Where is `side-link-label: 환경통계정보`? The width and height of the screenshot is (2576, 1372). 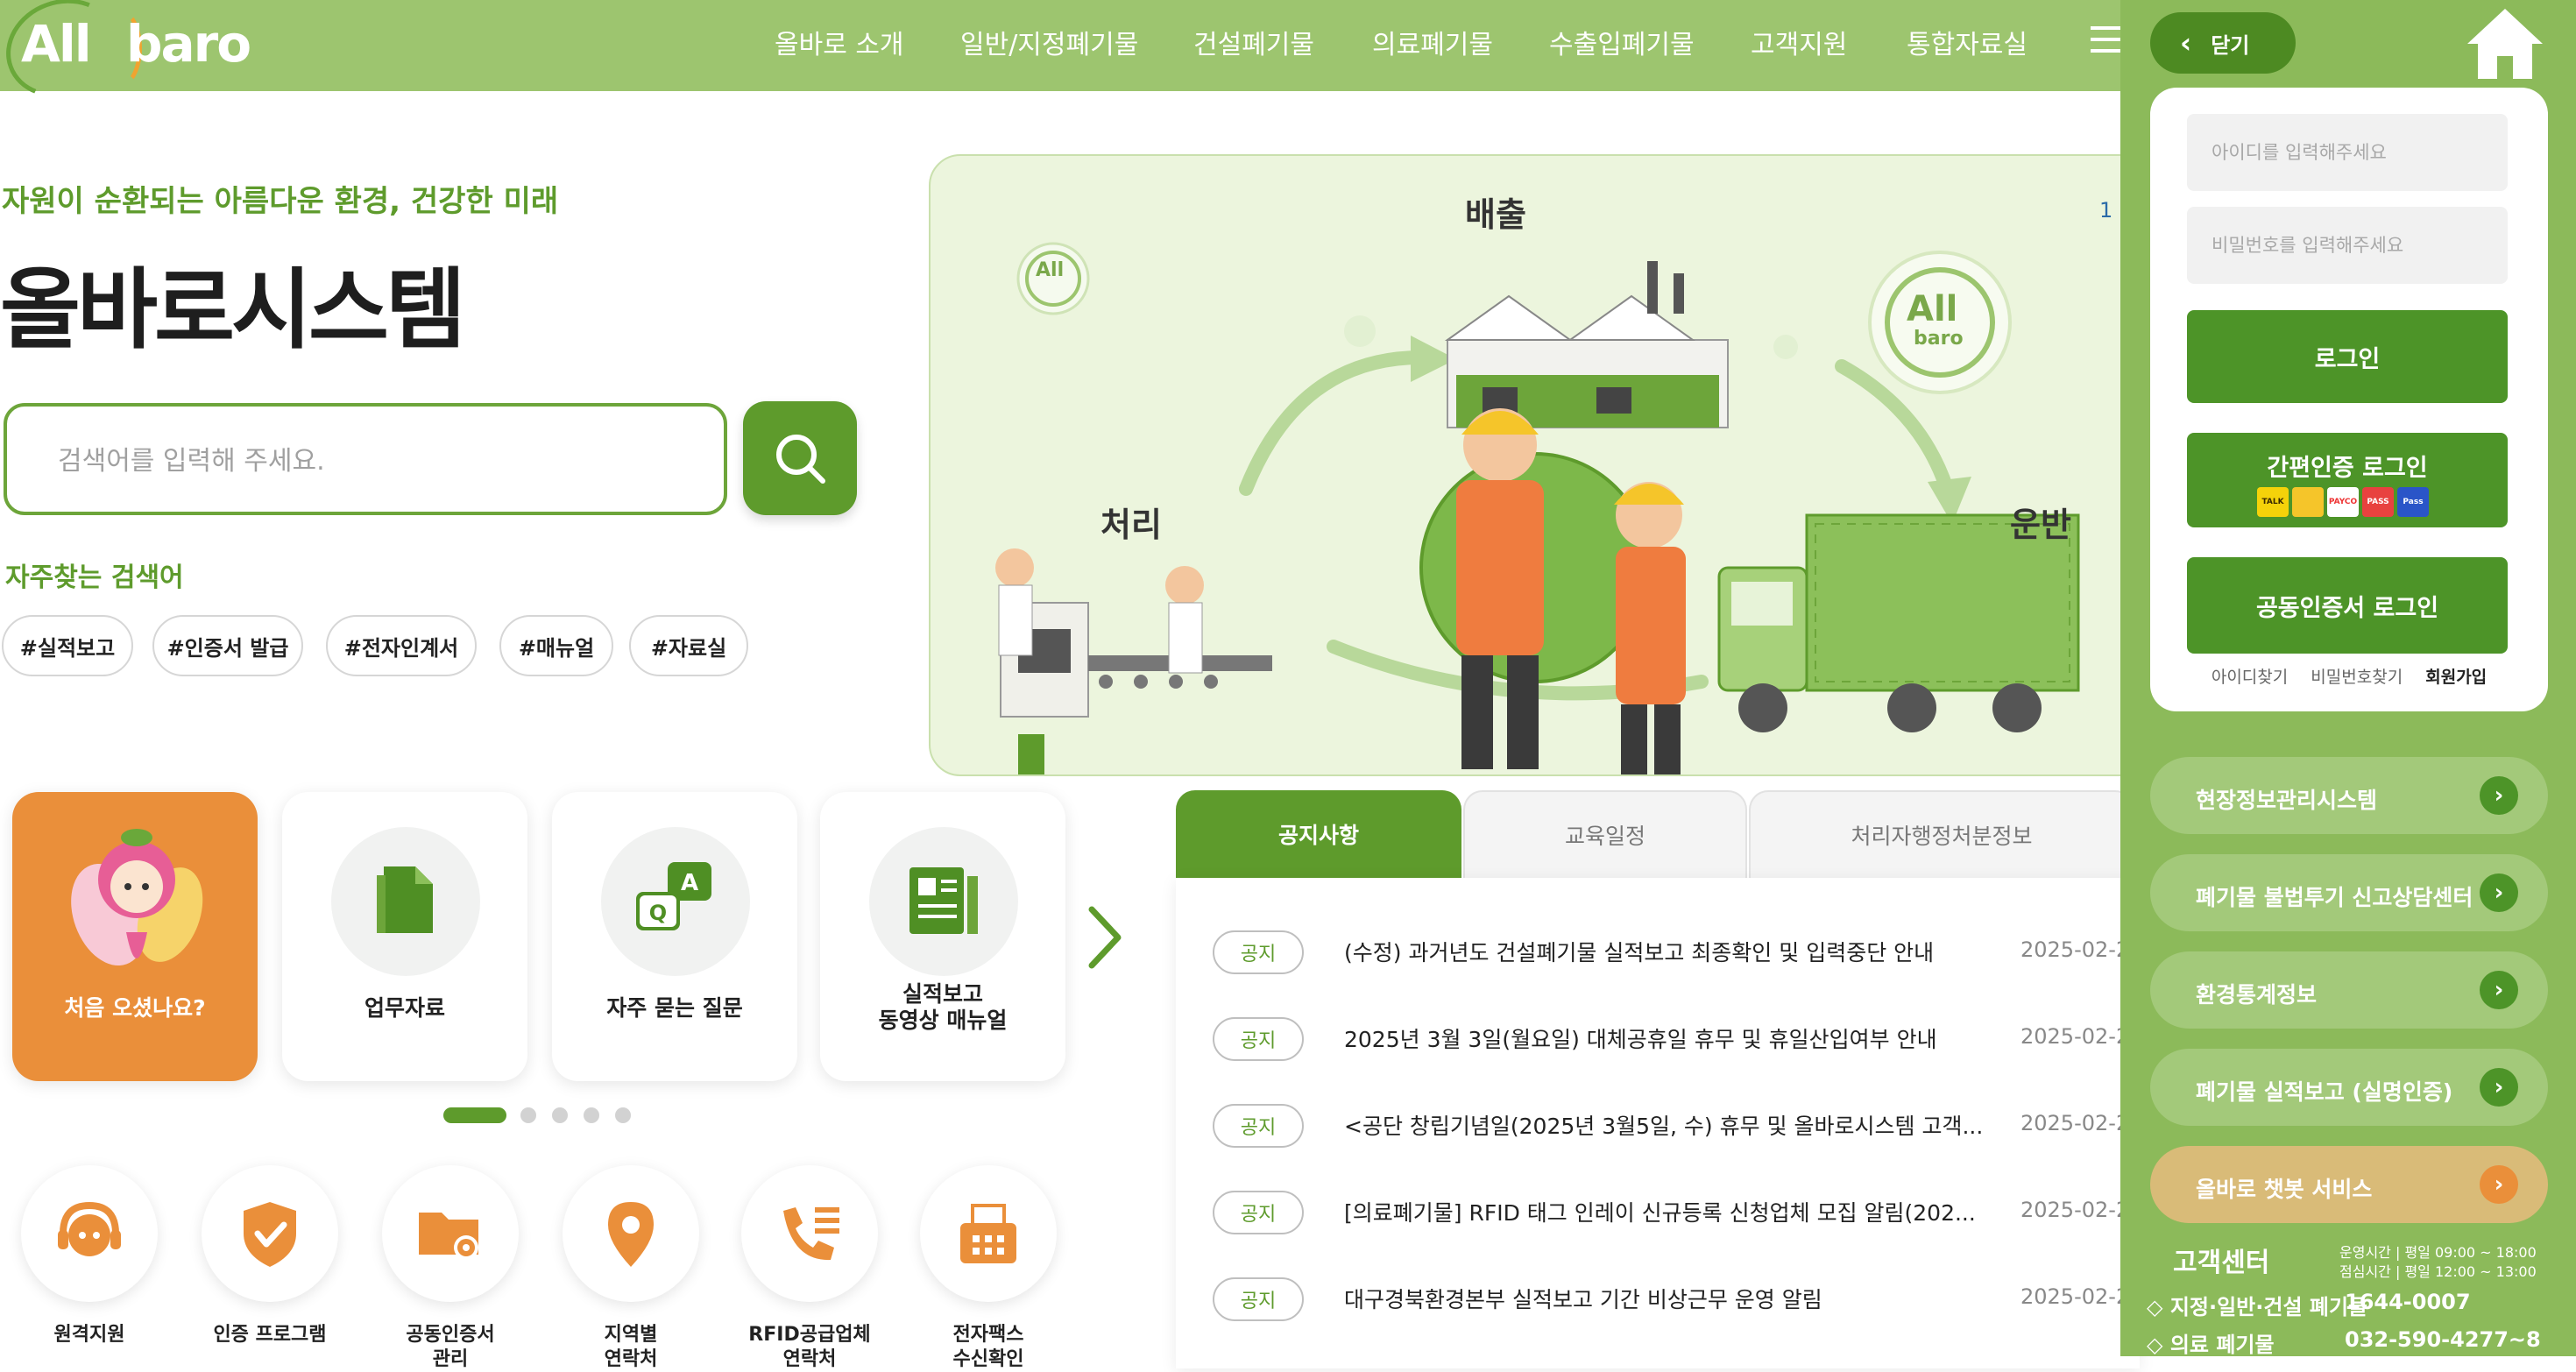 side-link-label: 환경통계정보 is located at coordinates (2257, 995).